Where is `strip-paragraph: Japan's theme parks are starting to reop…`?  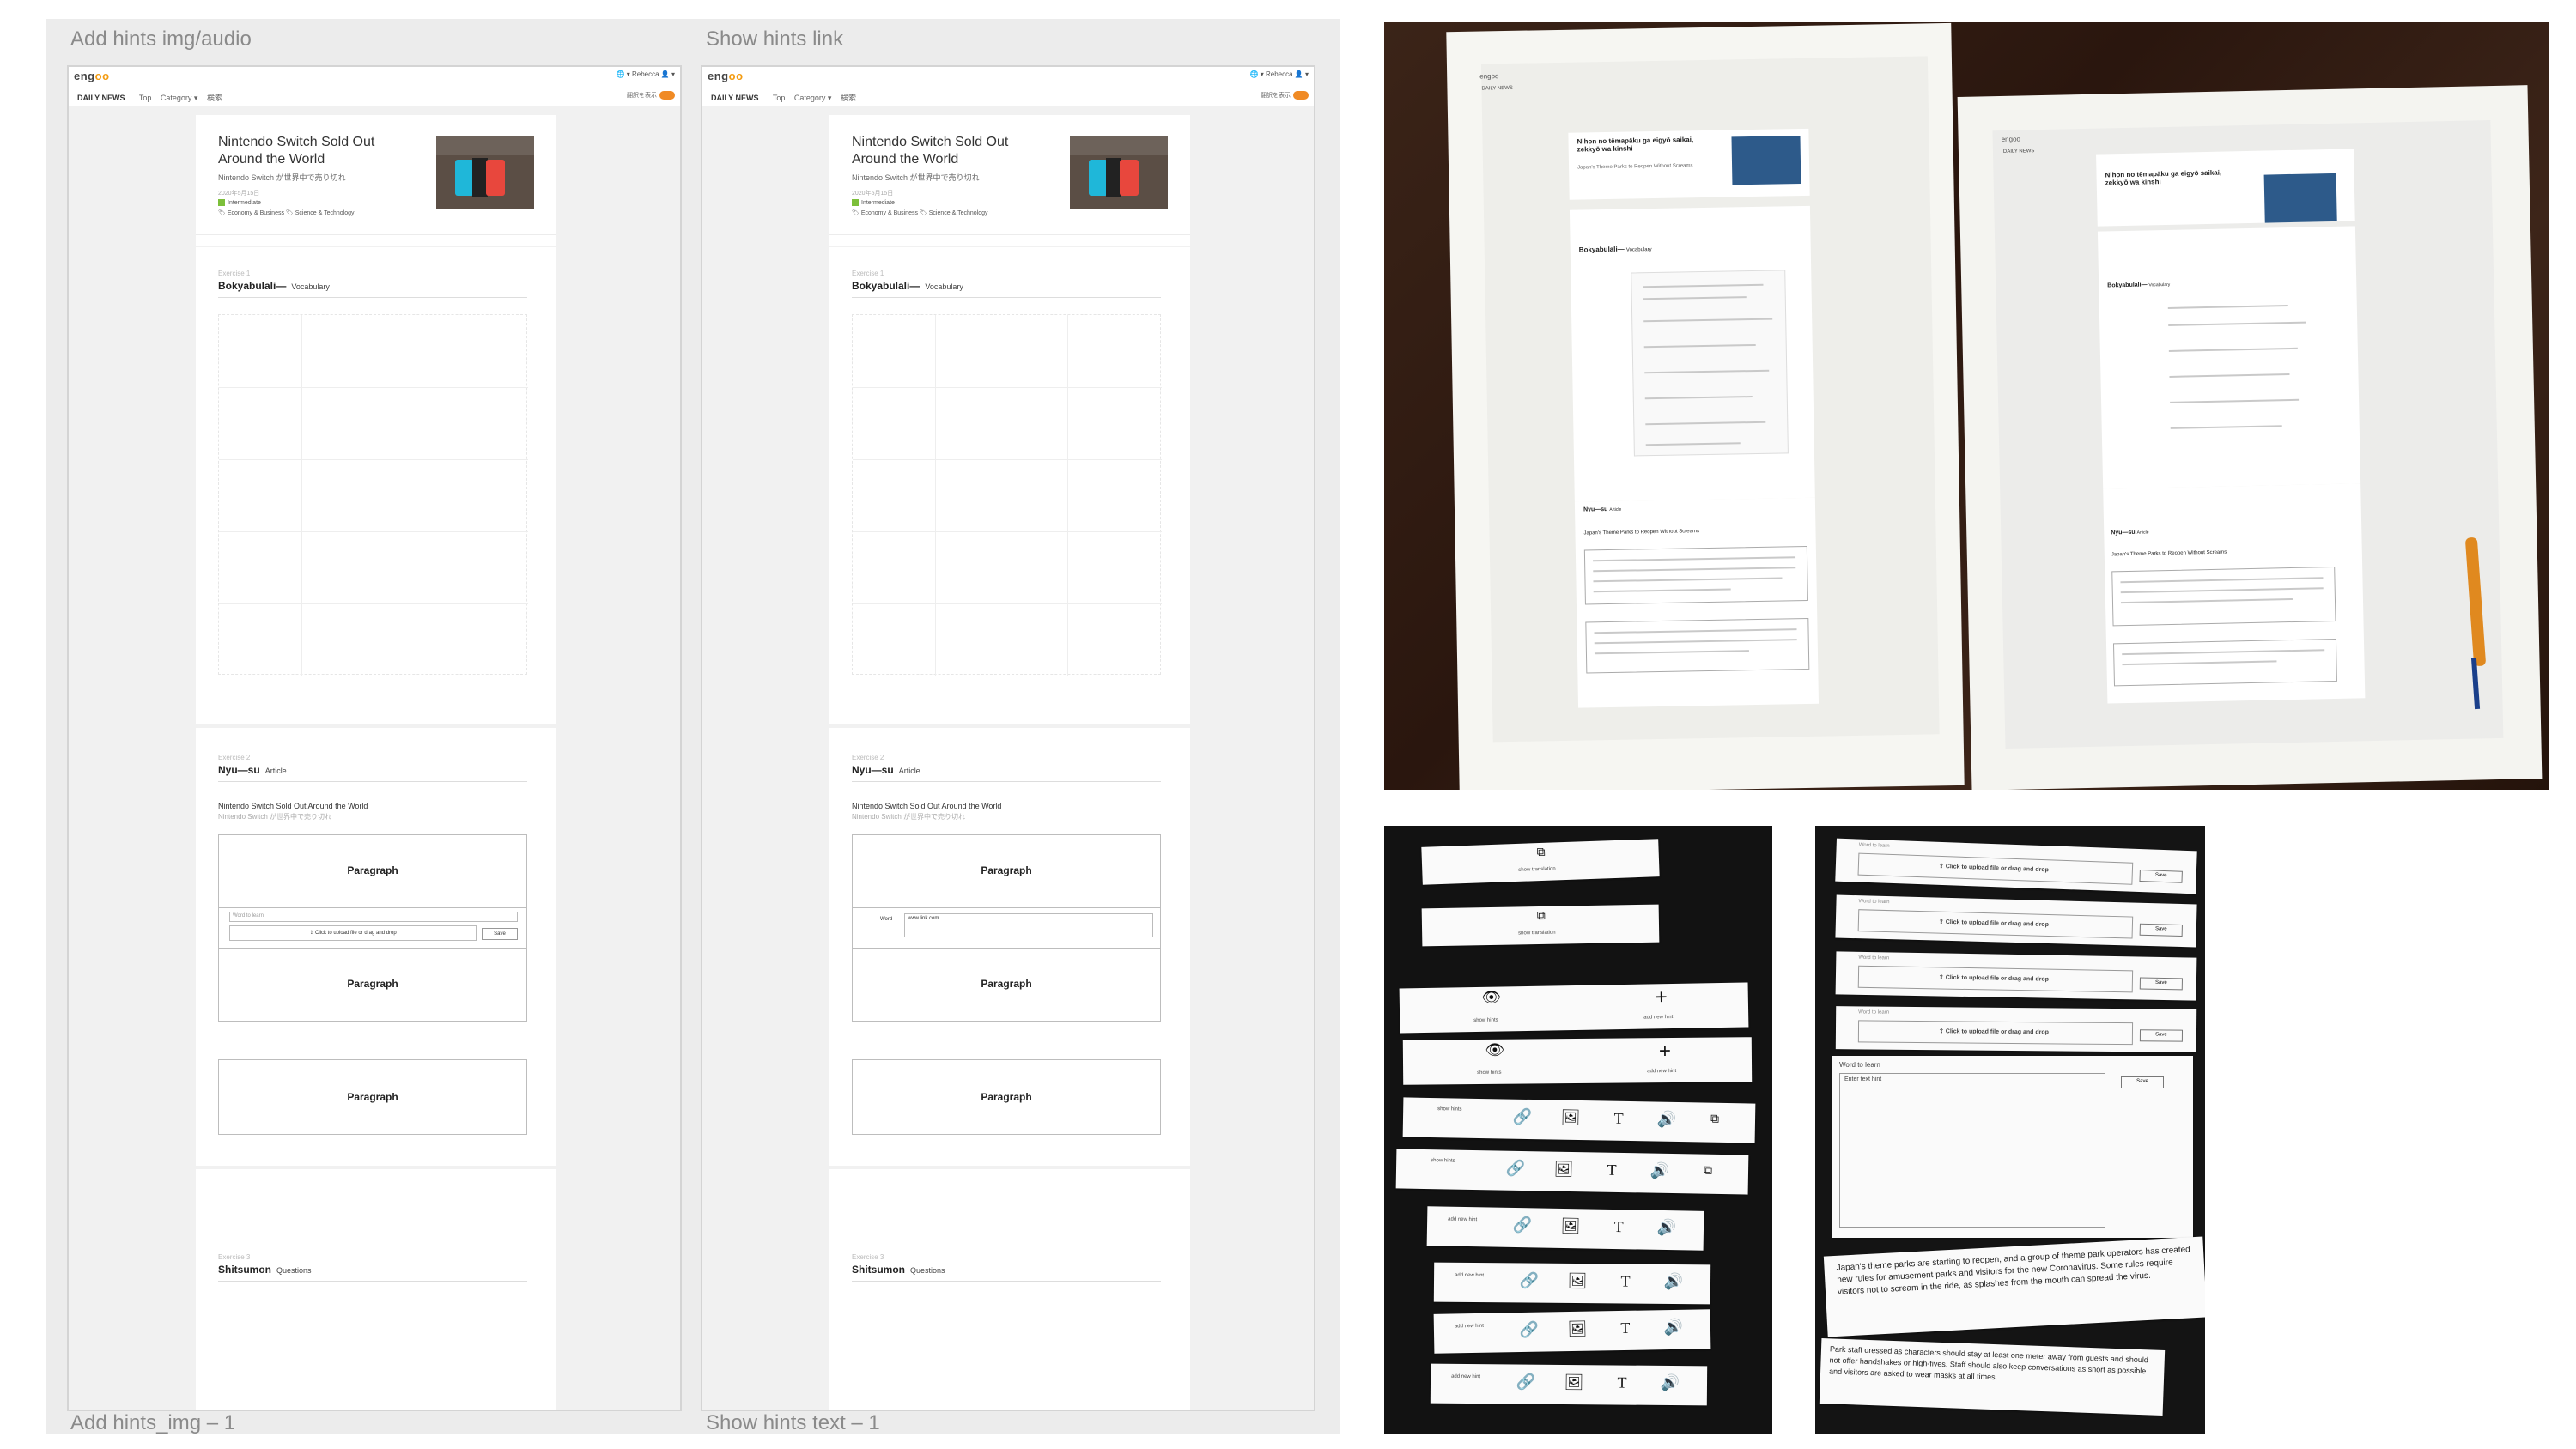 strip-paragraph: Japan's theme parks are starting to reop… is located at coordinates (2014, 1286).